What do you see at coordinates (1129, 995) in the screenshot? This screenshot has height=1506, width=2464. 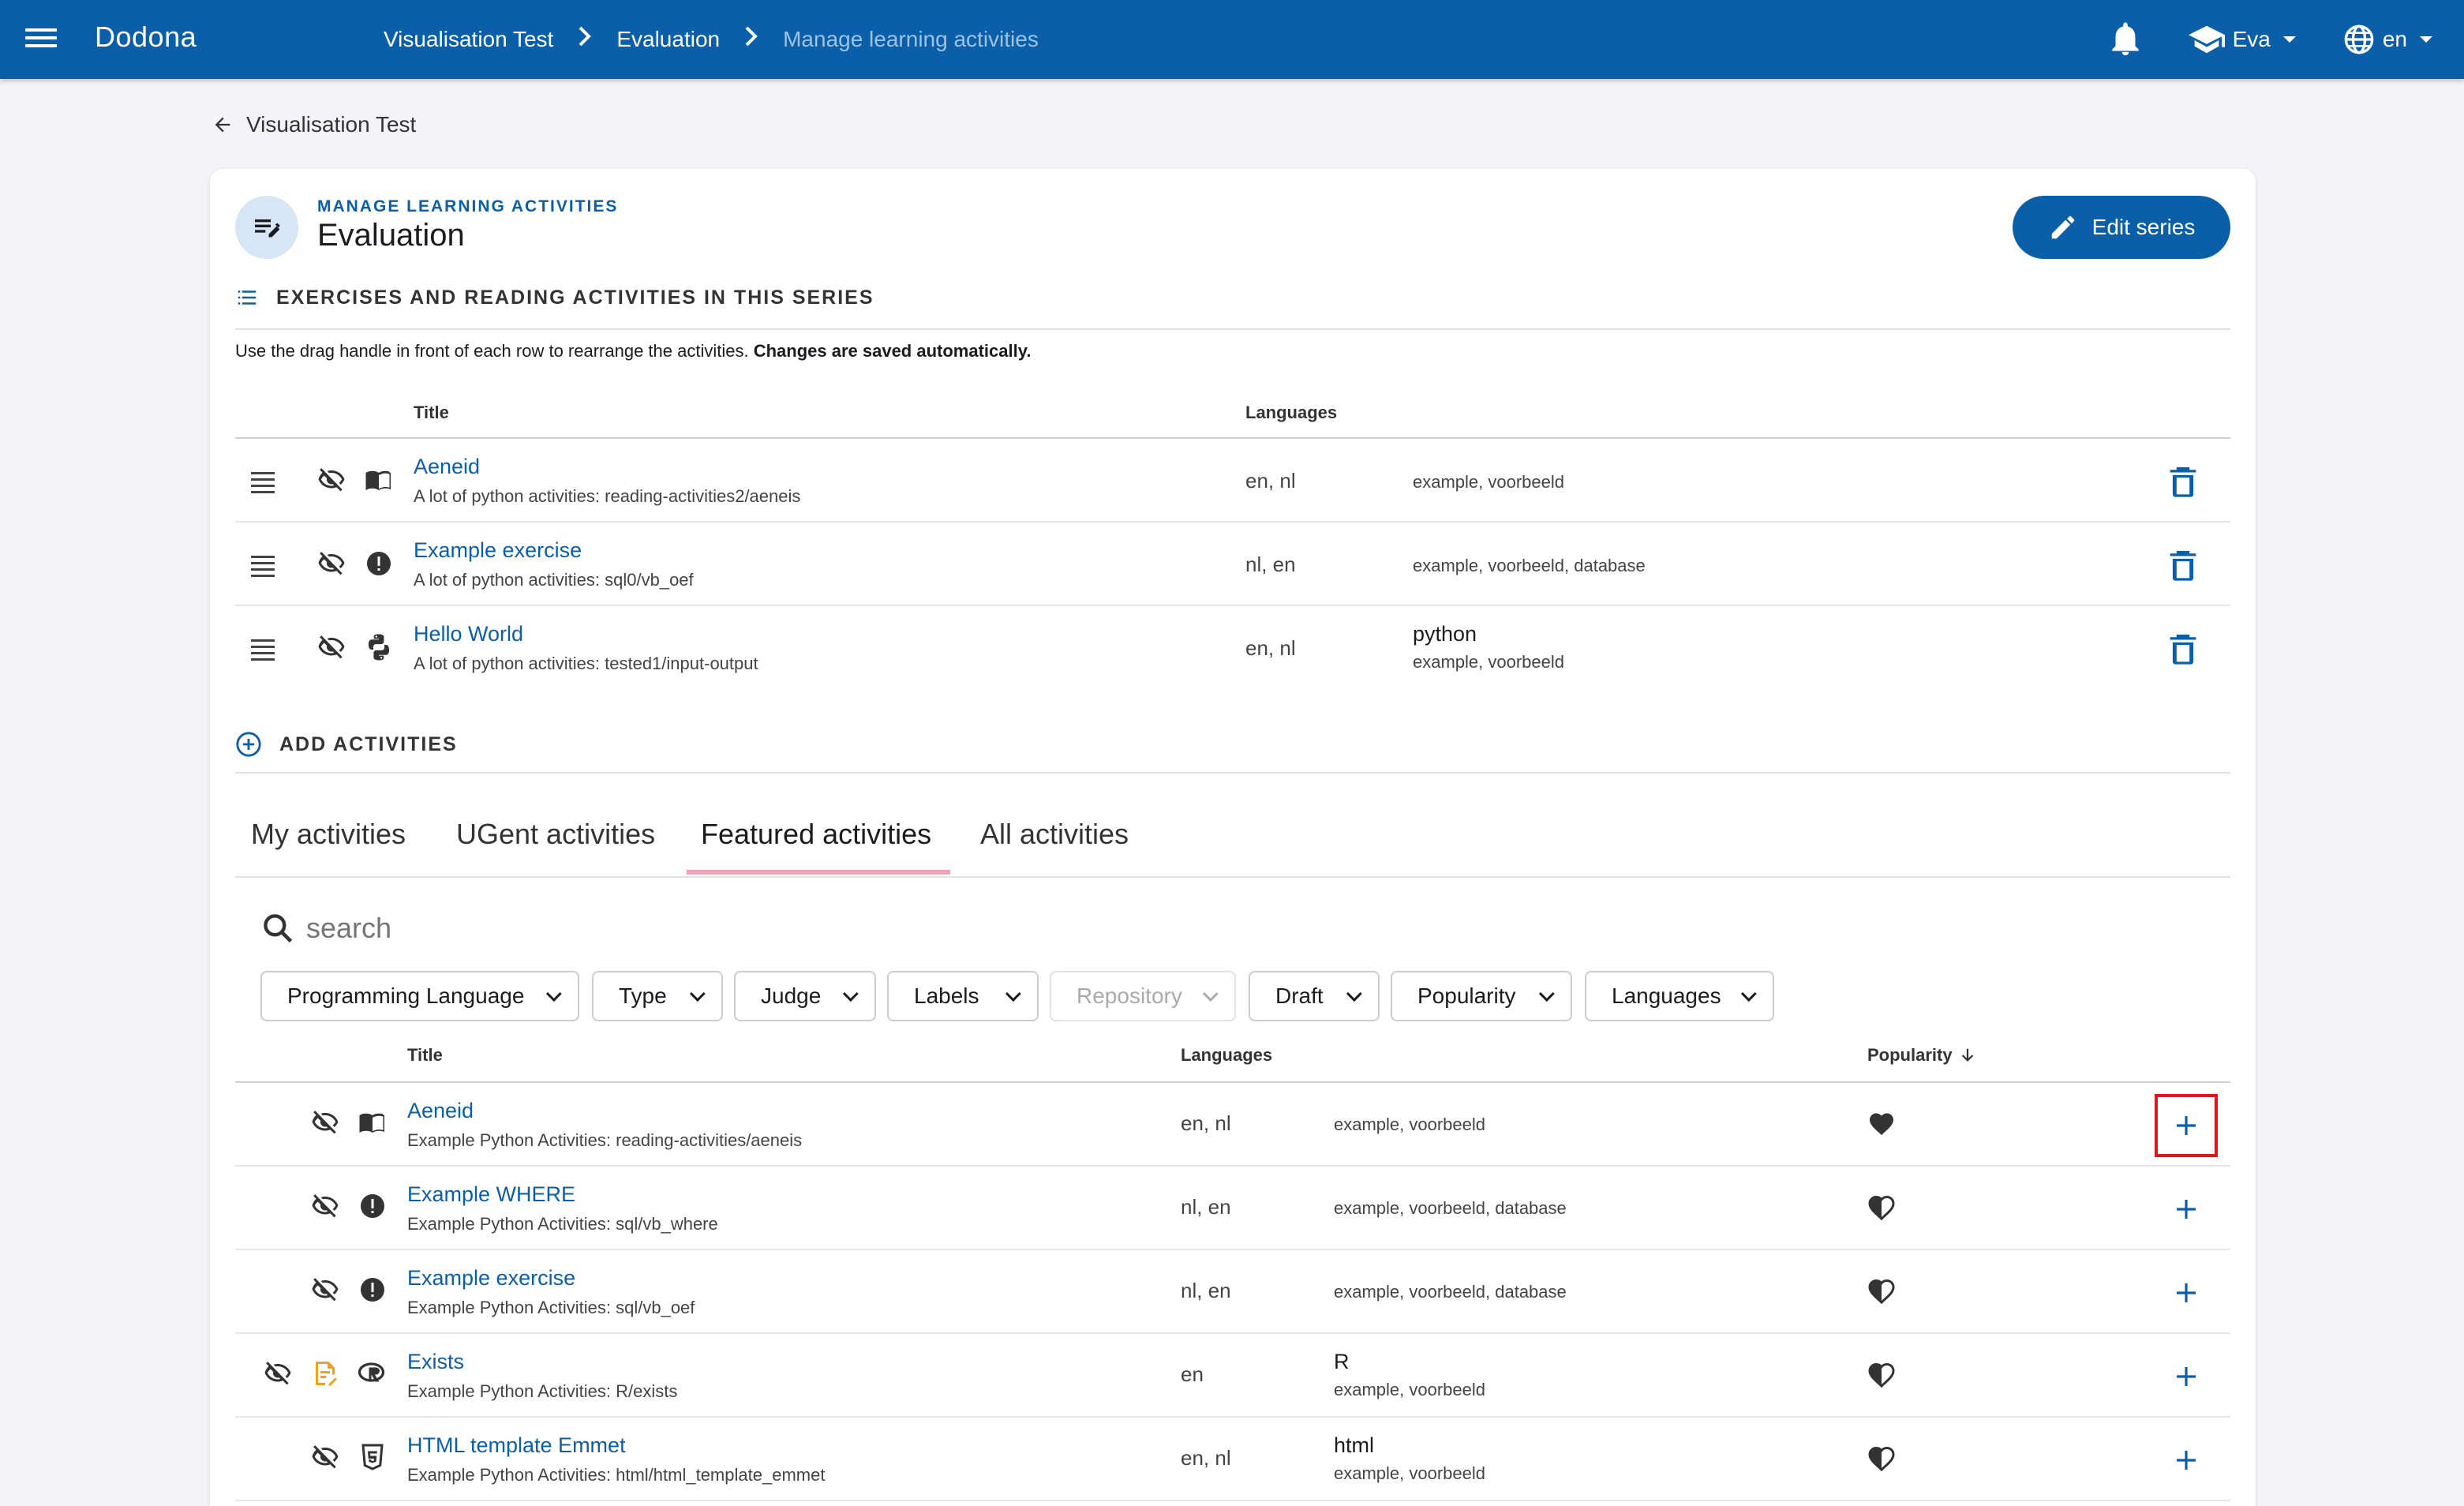 I see `filter-label: Repository` at bounding box center [1129, 995].